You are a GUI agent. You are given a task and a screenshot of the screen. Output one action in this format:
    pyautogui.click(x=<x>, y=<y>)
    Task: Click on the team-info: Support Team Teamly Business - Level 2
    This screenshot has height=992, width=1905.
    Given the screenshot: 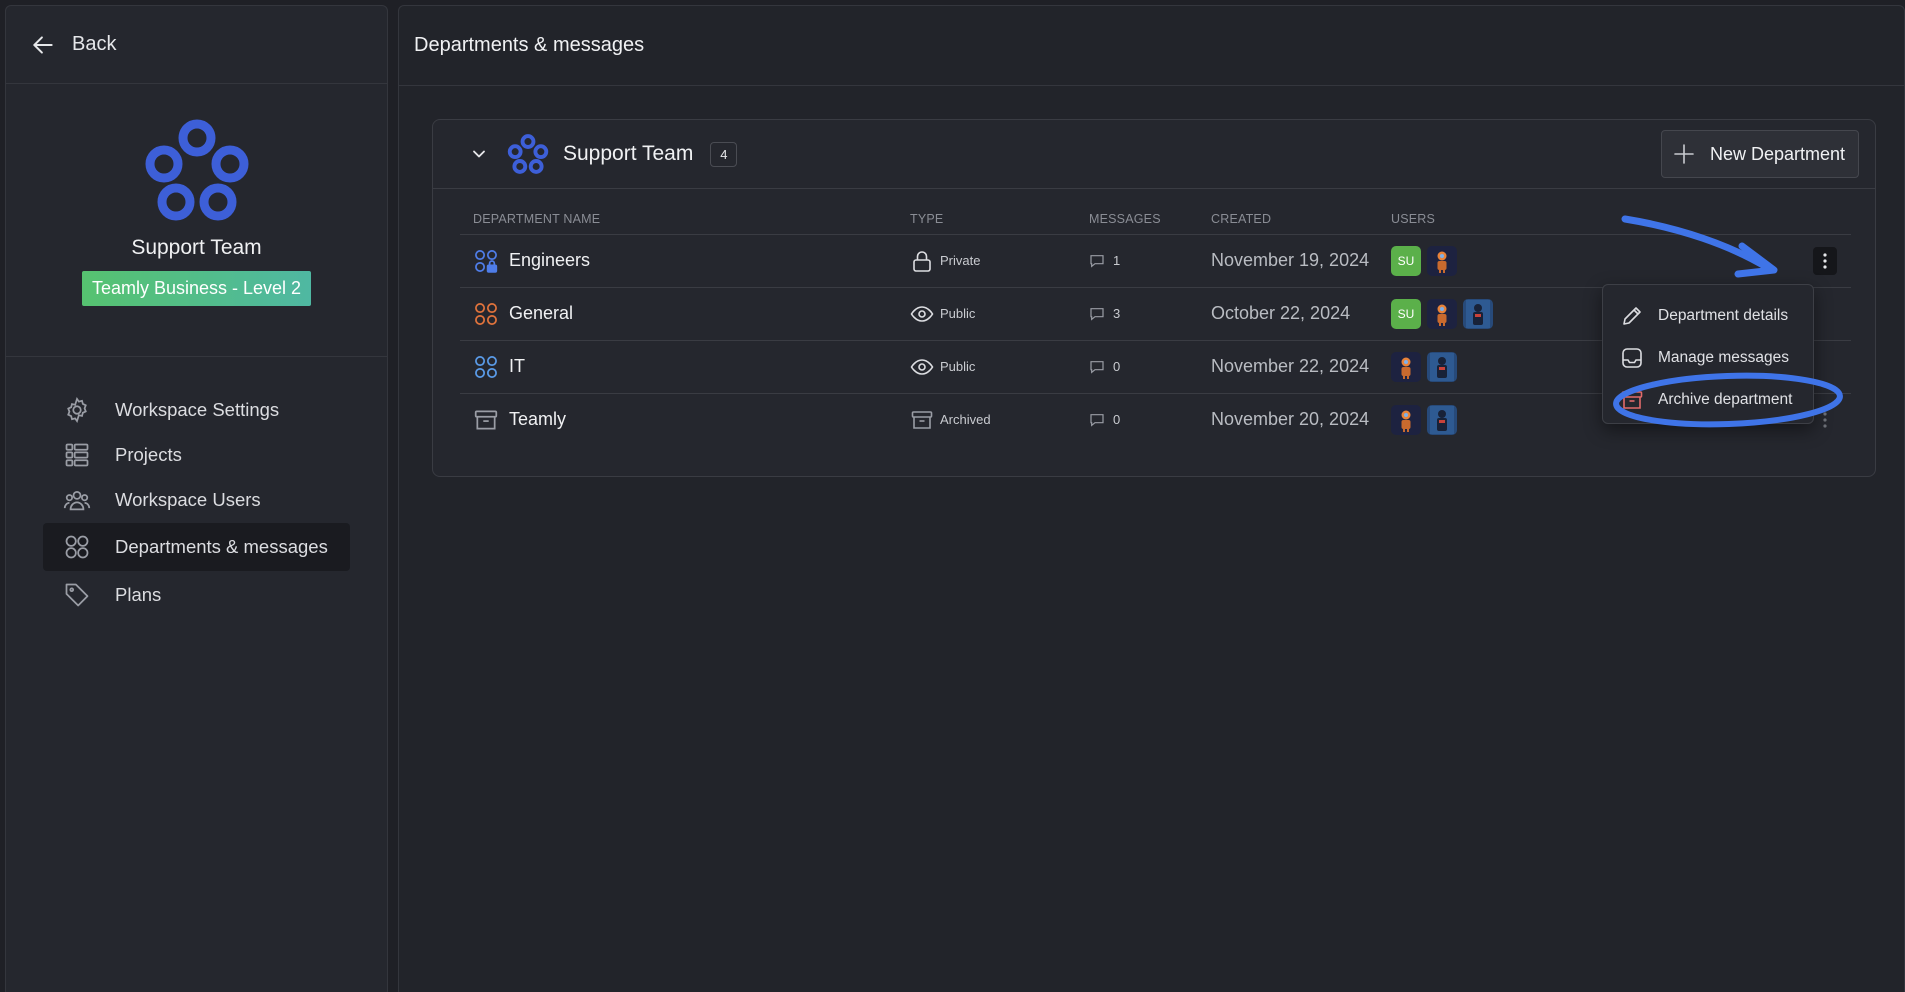 What is the action you would take?
    pyautogui.click(x=196, y=220)
    